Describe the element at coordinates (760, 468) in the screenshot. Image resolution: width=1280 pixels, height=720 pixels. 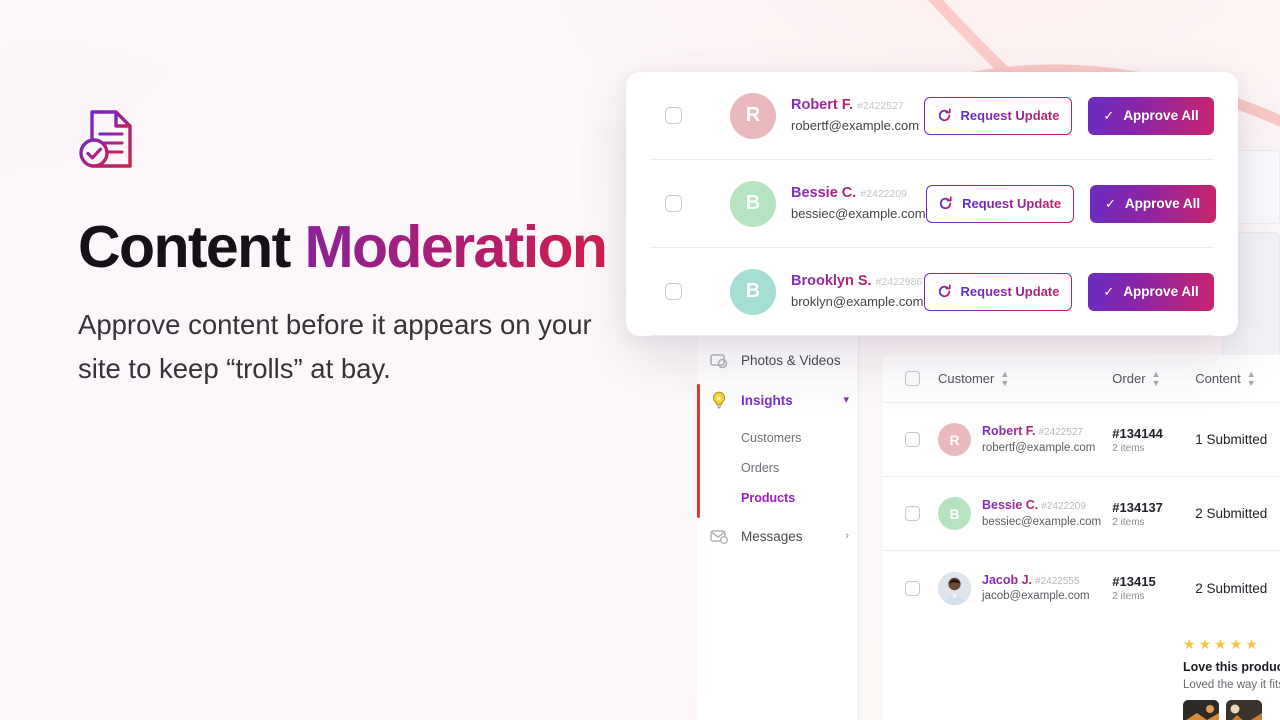
I see `sidebar-subitem-orders: Orders` at that location.